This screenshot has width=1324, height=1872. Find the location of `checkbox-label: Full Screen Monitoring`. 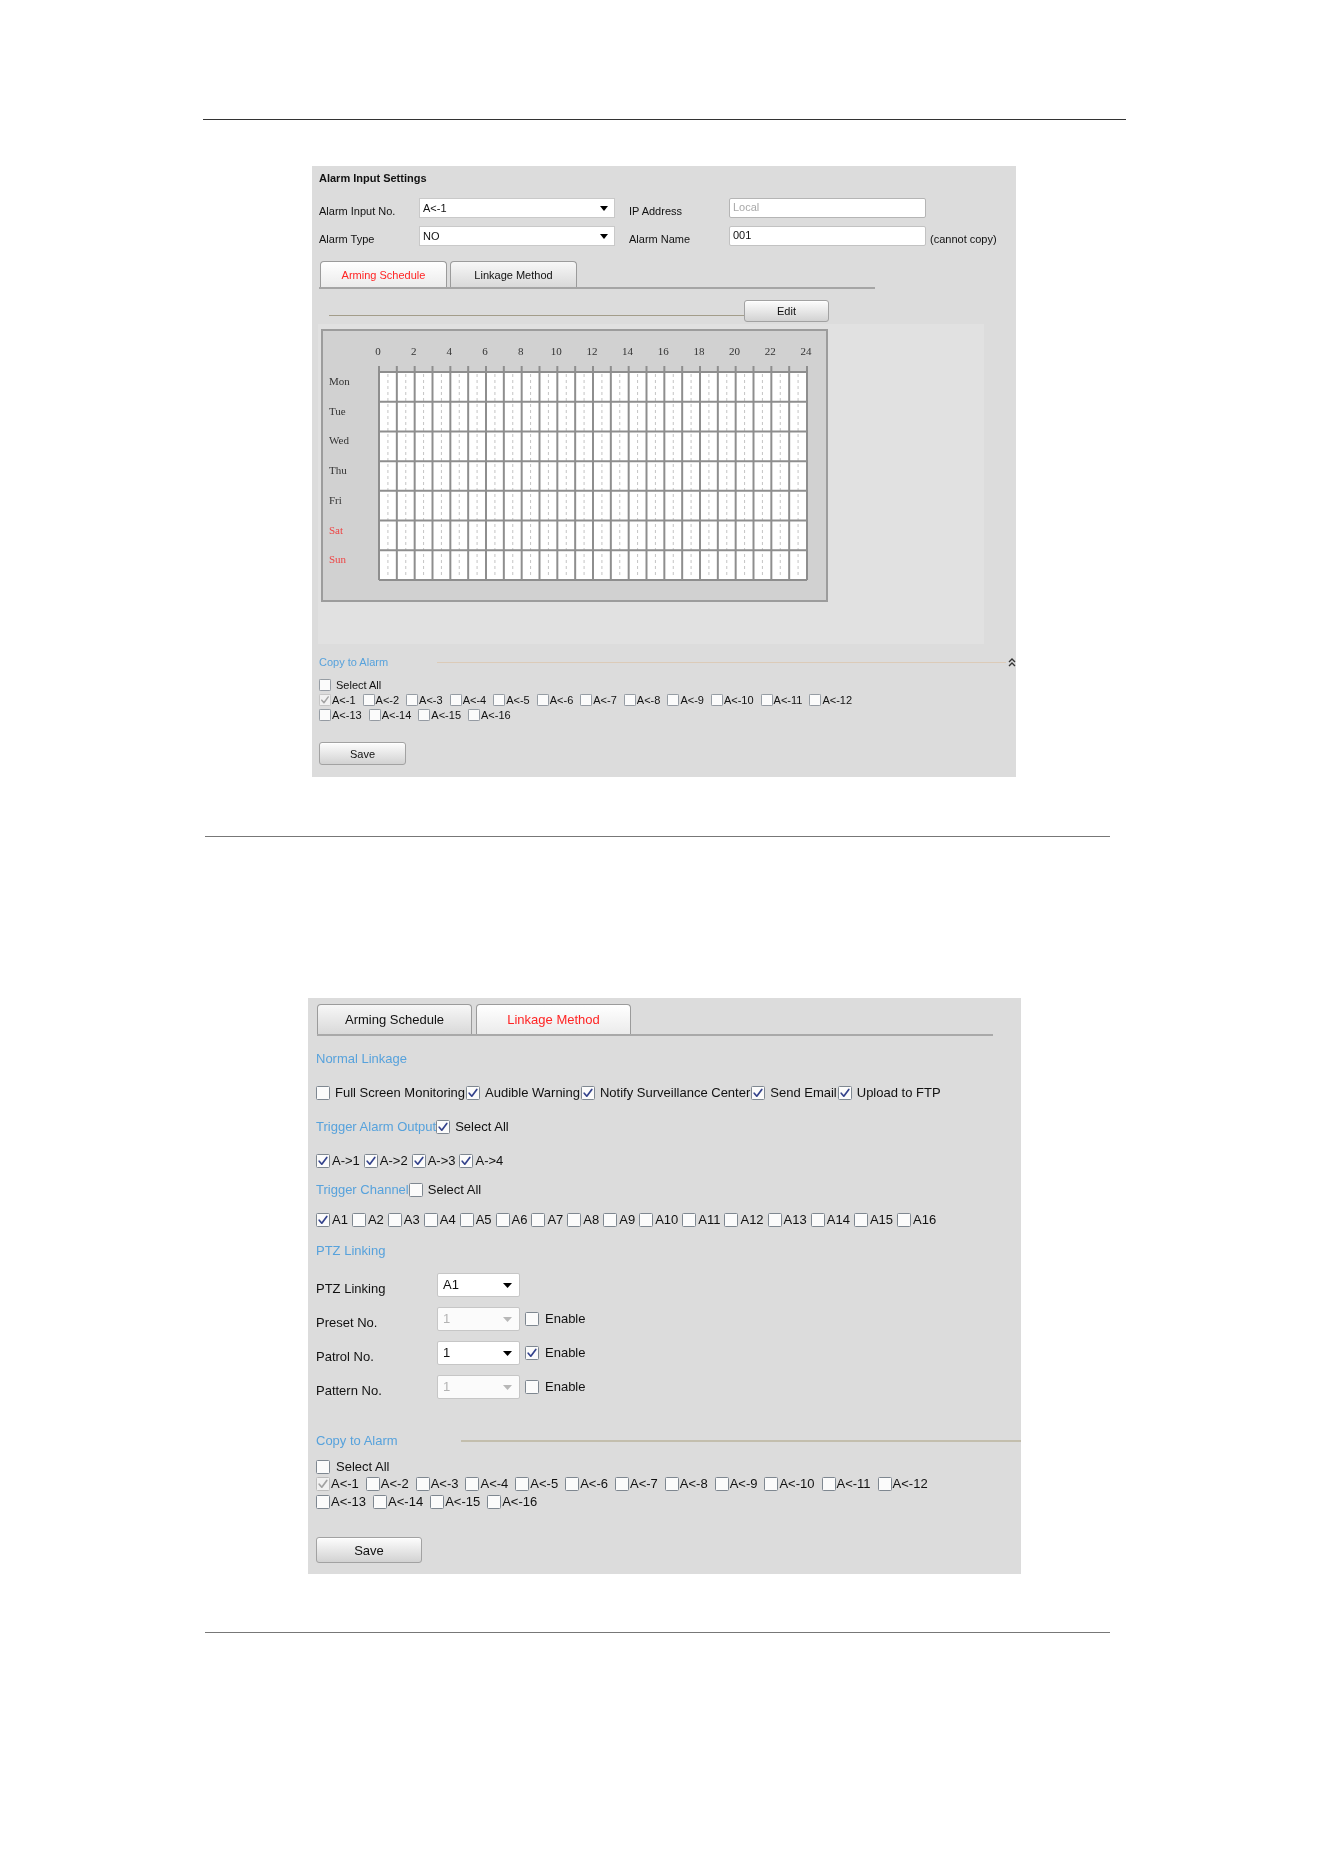

checkbox-label: Full Screen Monitoring is located at coordinates (400, 1093).